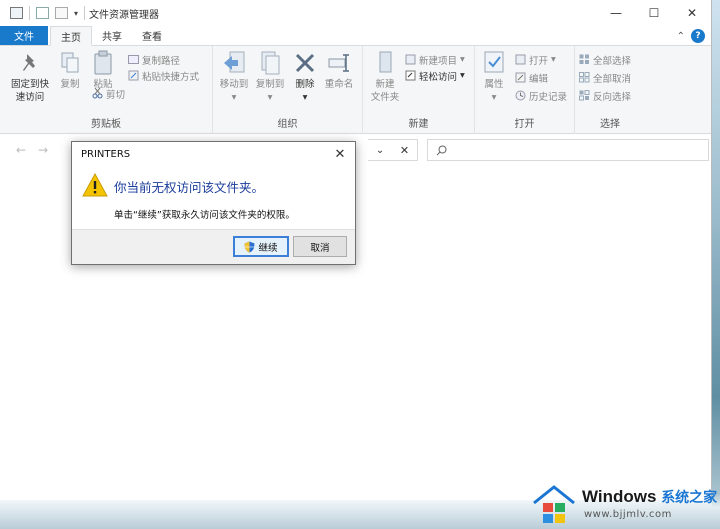 Image resolution: width=720 pixels, height=529 pixels. I want to click on open-label: 打开, so click(539, 61).